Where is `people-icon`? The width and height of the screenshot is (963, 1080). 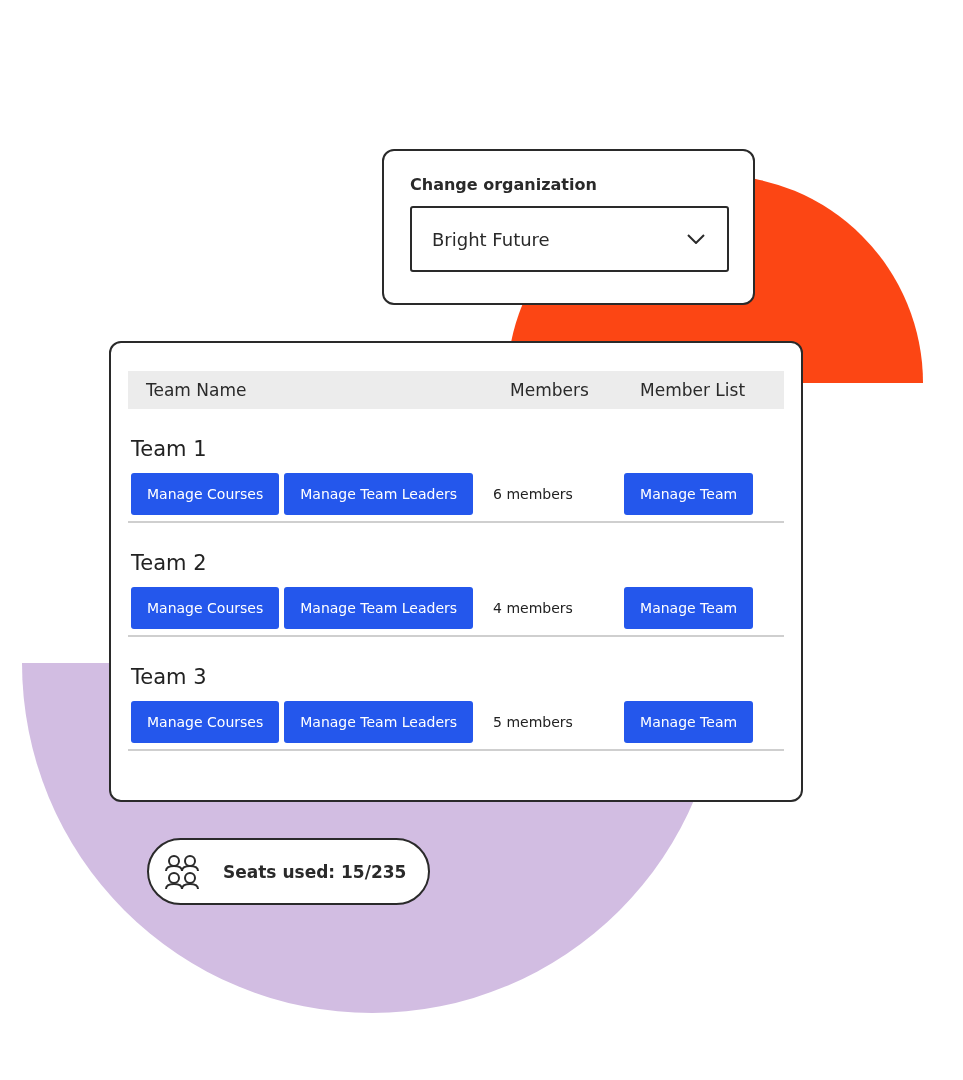
people-icon is located at coordinates (182, 871).